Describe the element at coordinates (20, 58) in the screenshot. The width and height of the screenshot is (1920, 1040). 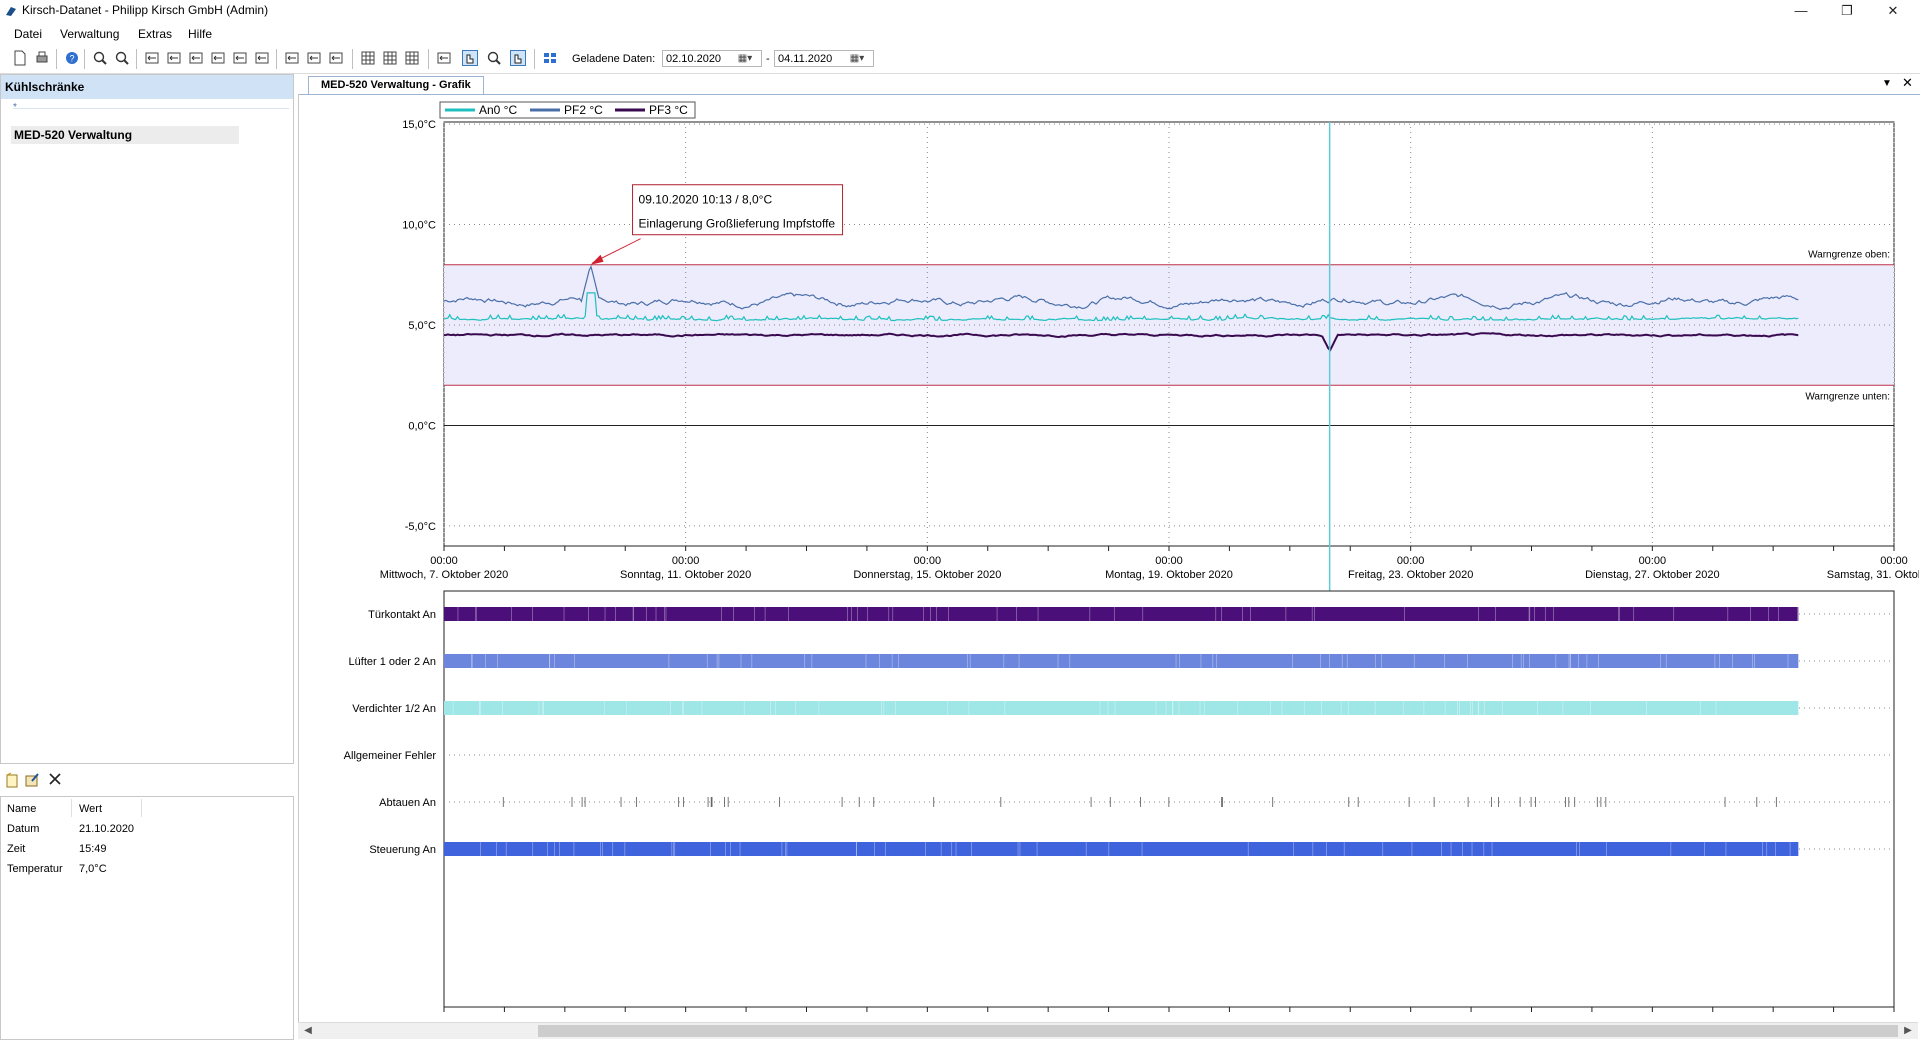
I see `new-document-icon` at that location.